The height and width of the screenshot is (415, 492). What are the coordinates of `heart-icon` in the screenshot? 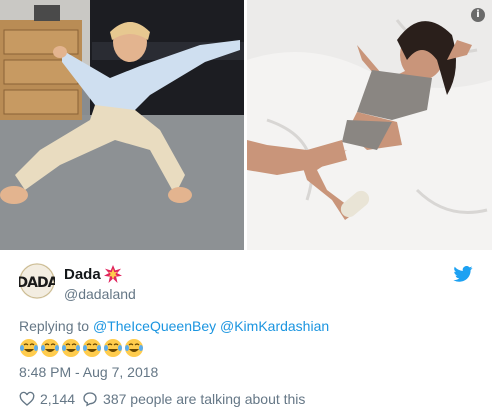 It's located at (27, 399).